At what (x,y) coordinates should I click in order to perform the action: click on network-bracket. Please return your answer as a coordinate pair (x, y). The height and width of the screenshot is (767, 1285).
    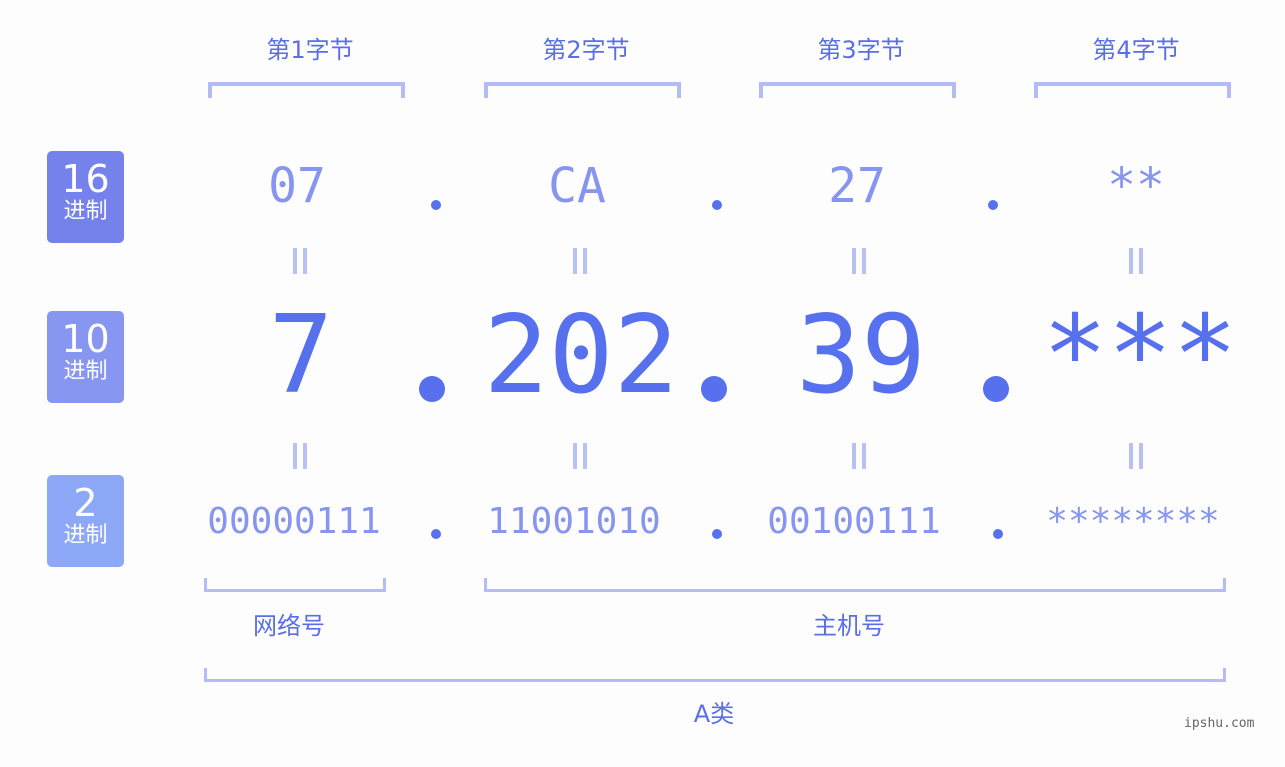
    Looking at the image, I should click on (295, 585).